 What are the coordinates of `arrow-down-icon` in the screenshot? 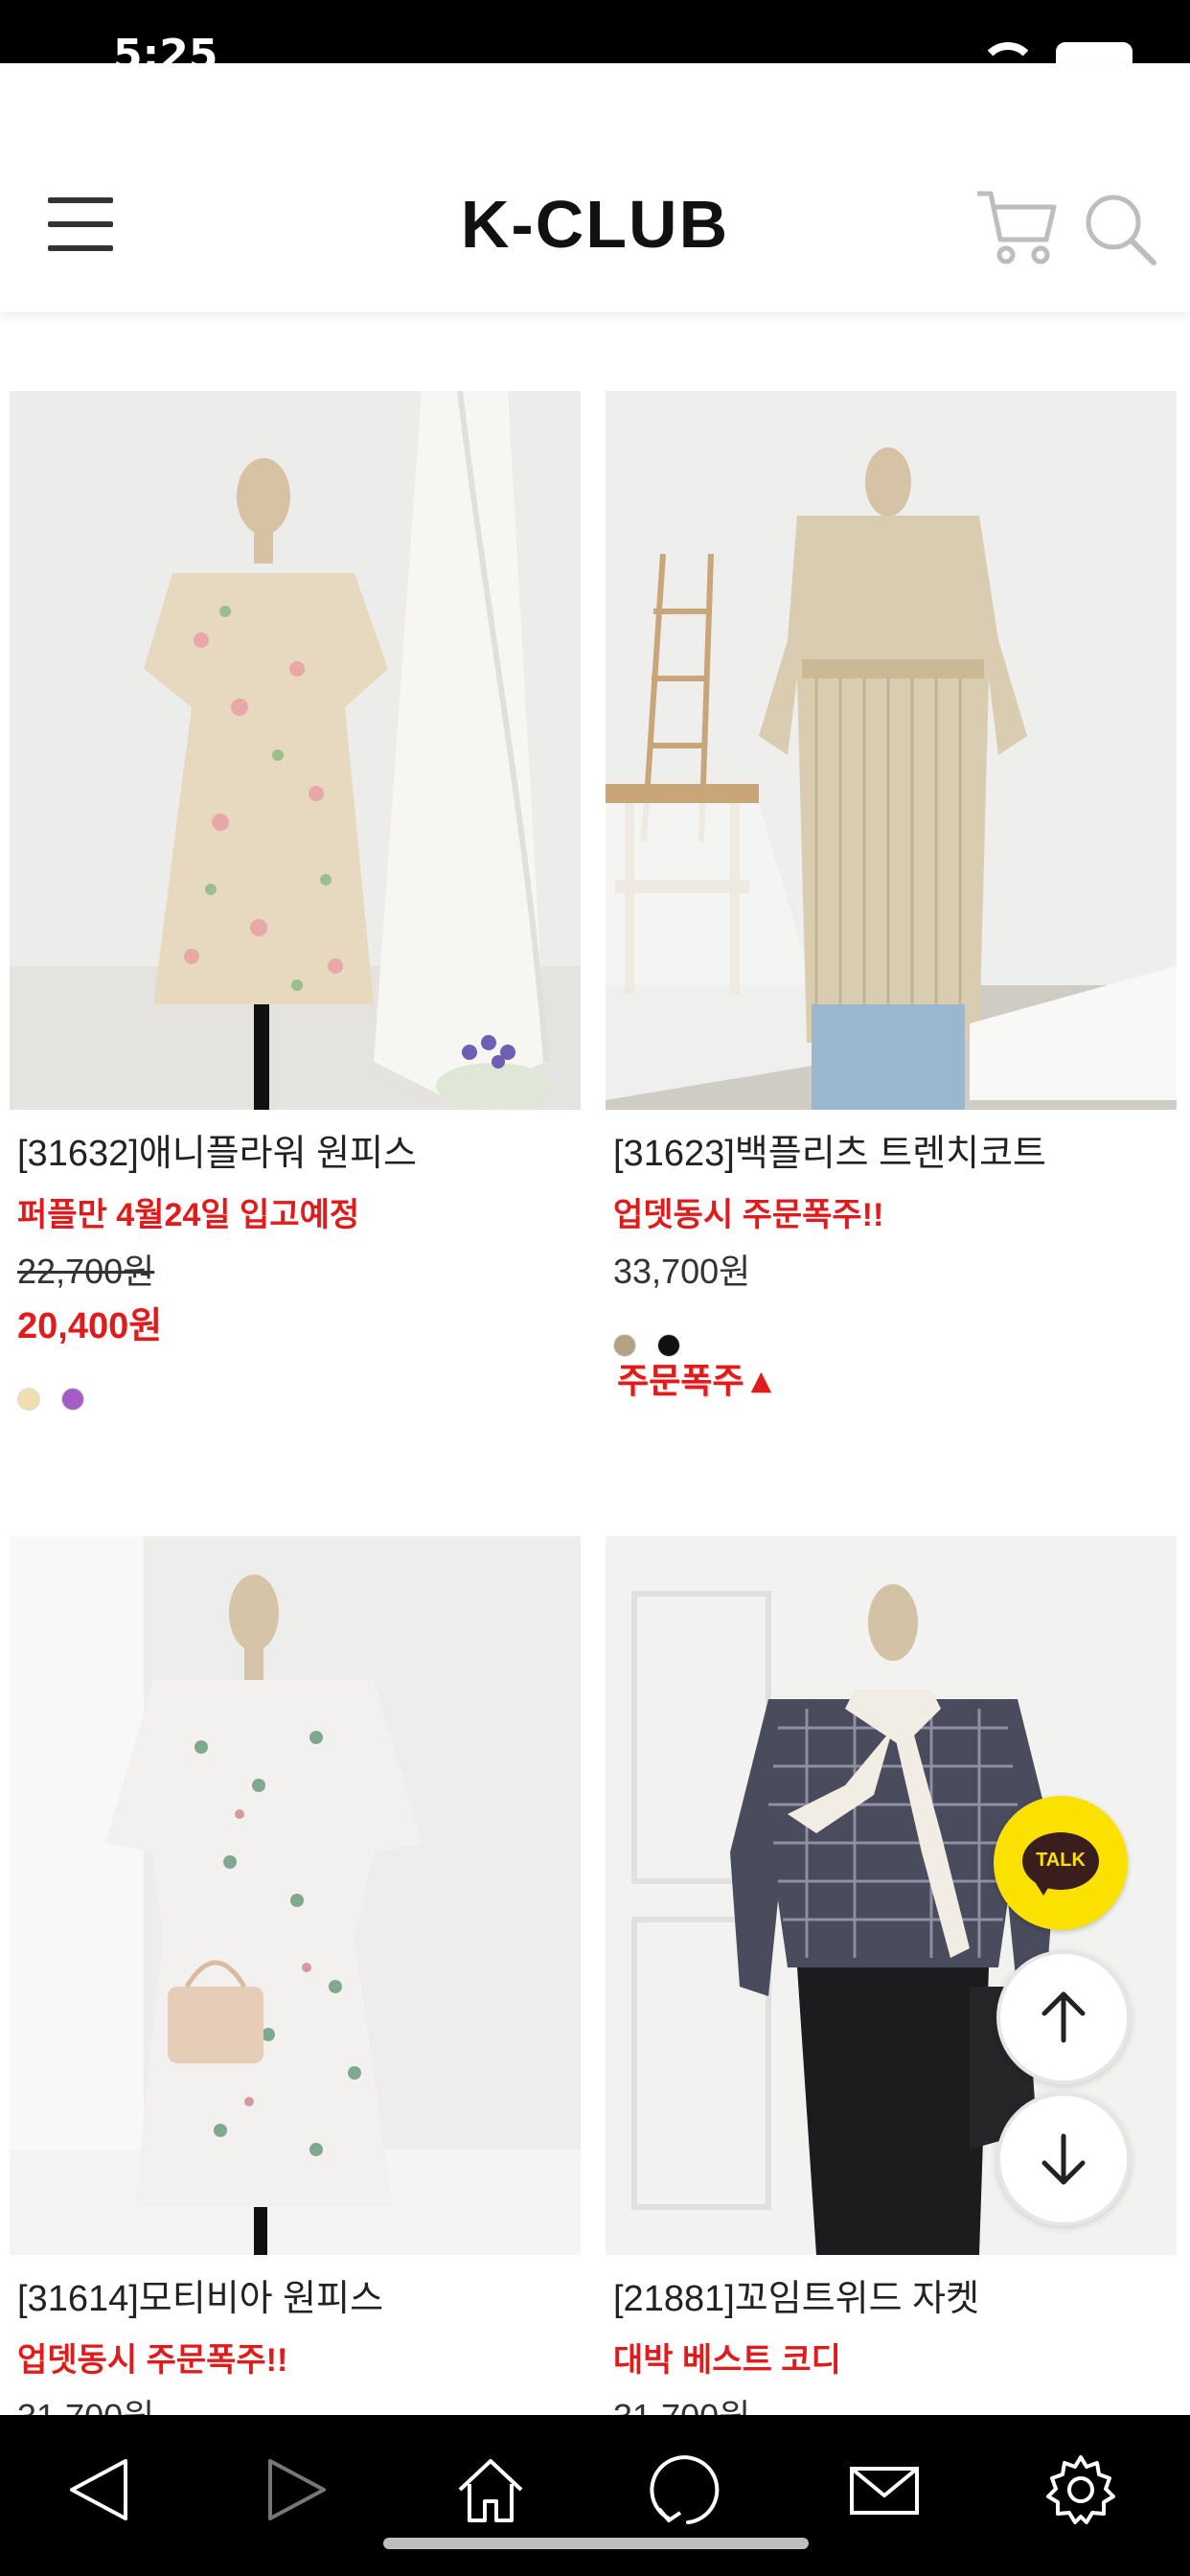 It's located at (1064, 2159).